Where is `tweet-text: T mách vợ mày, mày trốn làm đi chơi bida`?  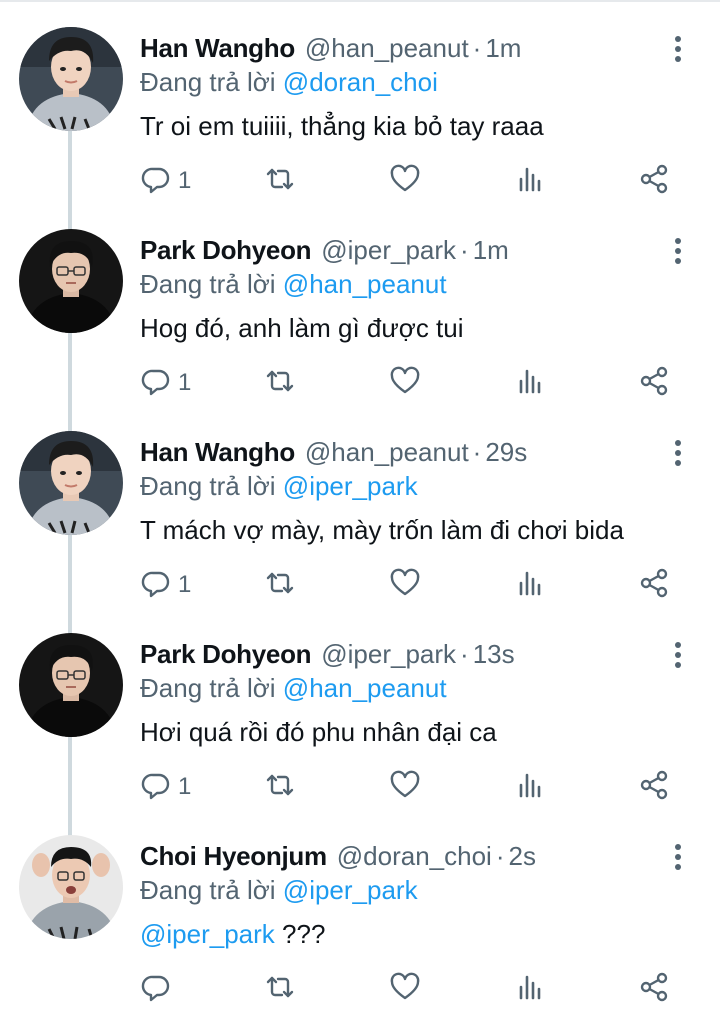 tweet-text: T mách vợ mày, mày trốn làm đi chơi bida is located at coordinates (382, 530).